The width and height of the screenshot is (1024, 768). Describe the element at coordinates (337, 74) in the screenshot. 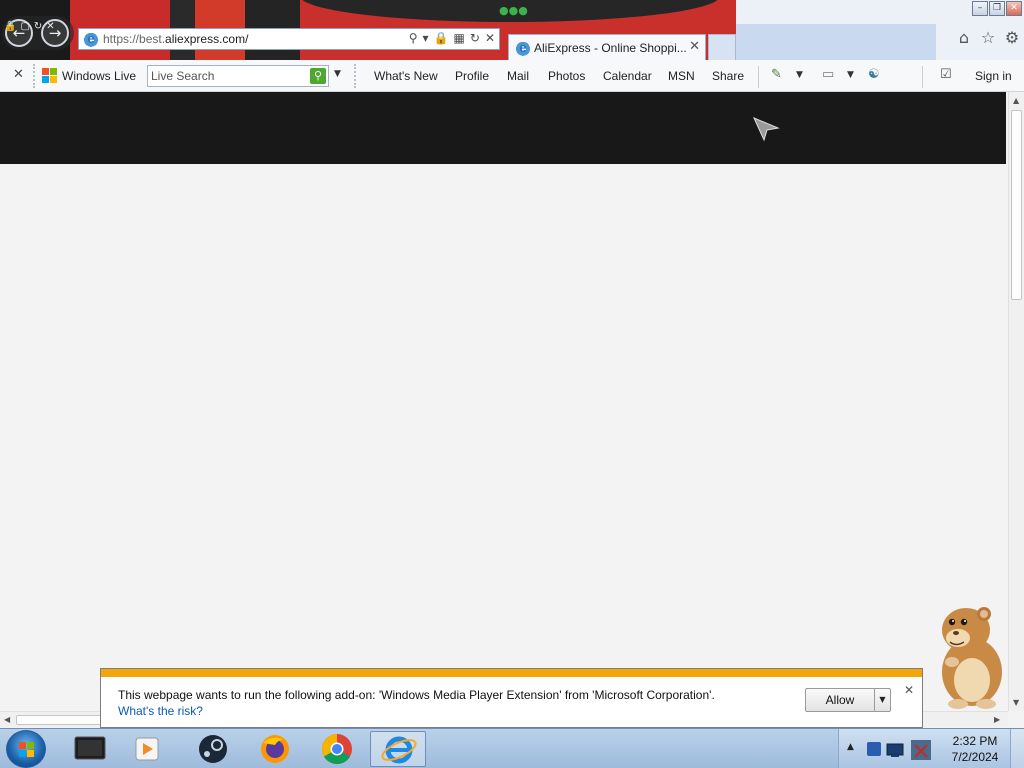

I see `search-options-dropdown: ▼` at that location.